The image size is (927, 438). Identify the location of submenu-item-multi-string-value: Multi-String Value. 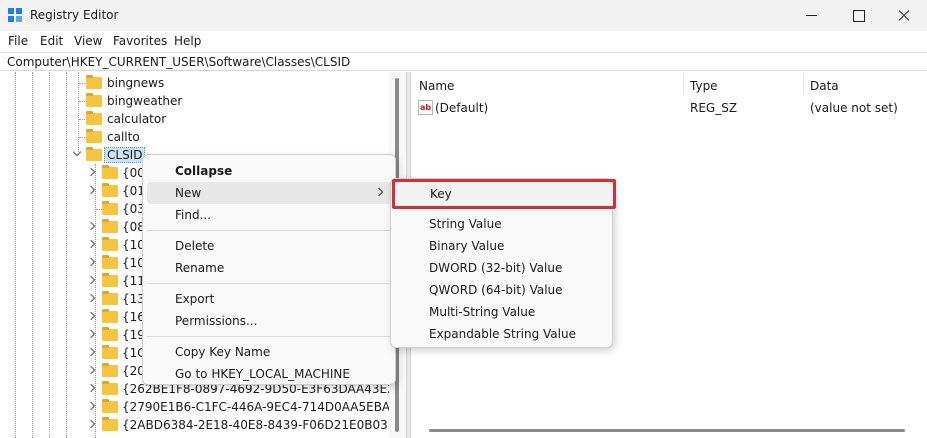
(502, 312).